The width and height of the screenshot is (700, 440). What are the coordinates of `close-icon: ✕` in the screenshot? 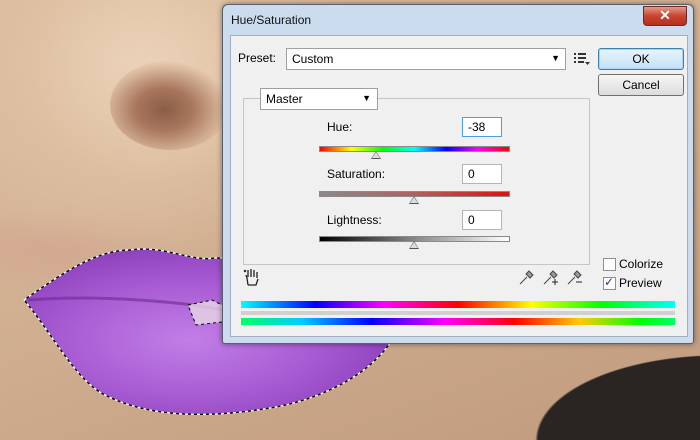 It's located at (665, 15).